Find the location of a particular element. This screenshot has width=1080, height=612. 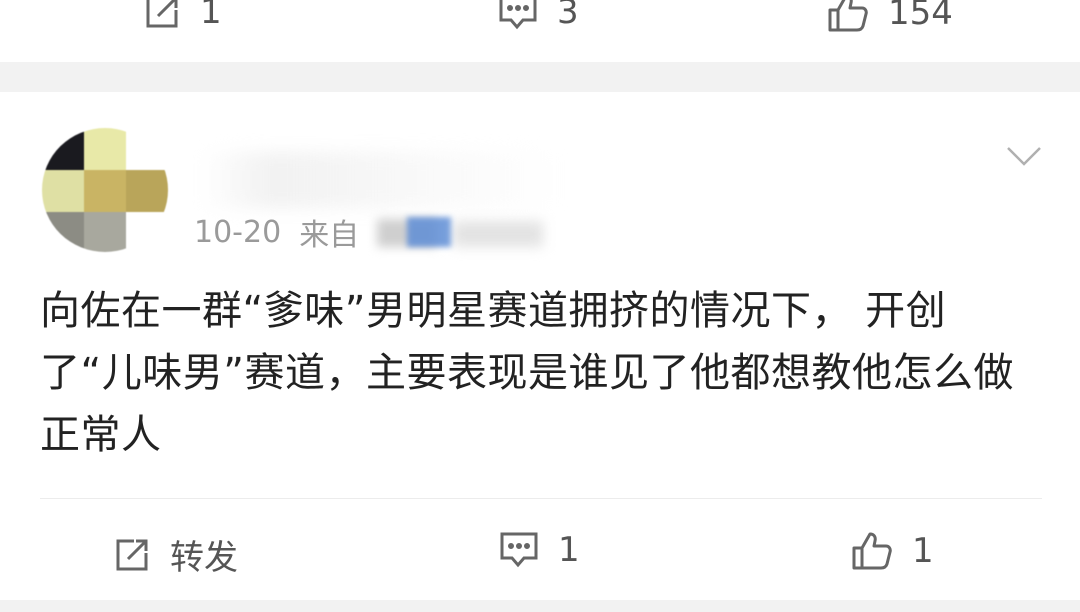

prev-repost-button: 1 is located at coordinates (182, 16).